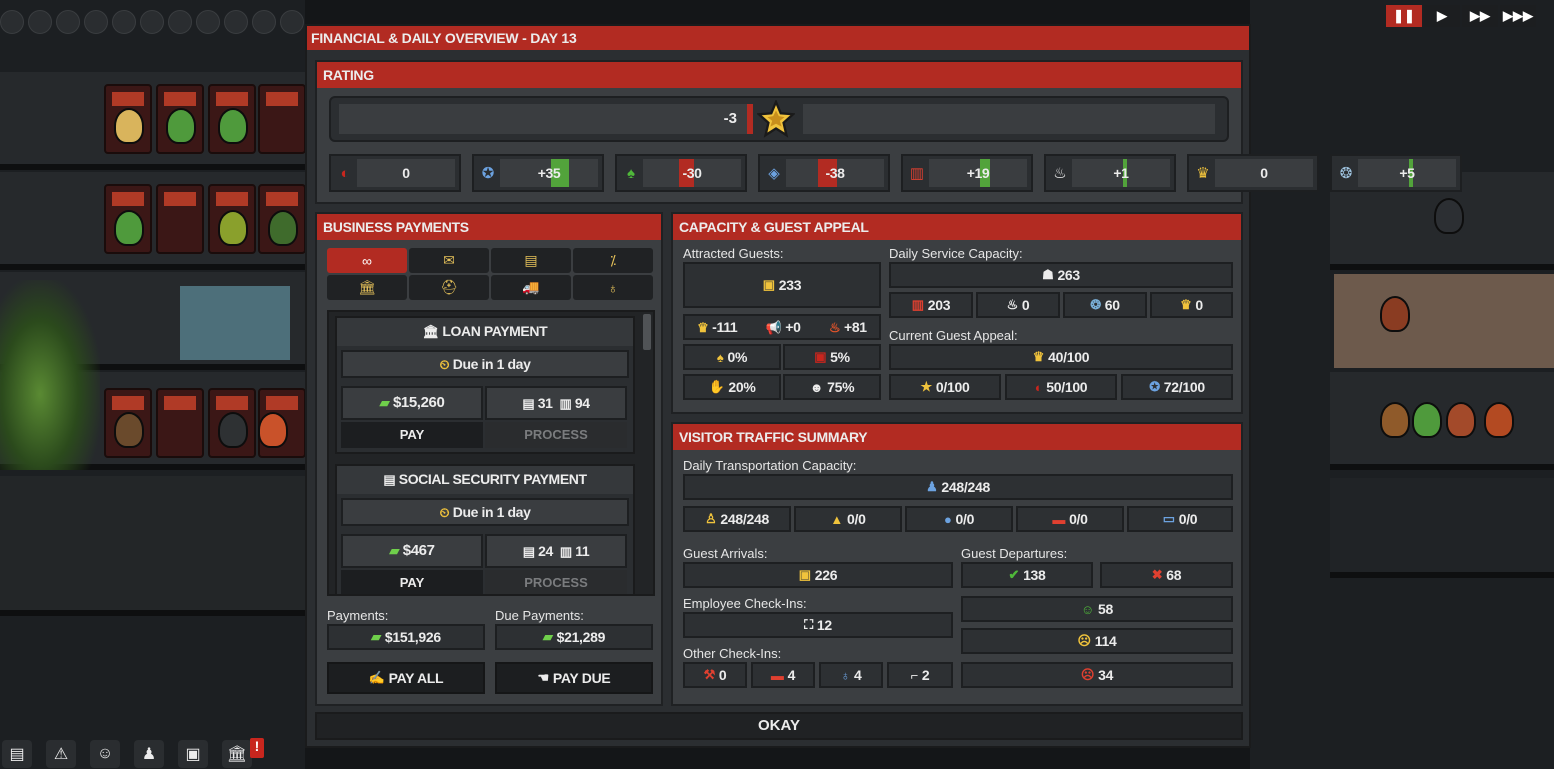  What do you see at coordinates (1084, 640) in the screenshot?
I see `neutral-face-icon: ☹` at bounding box center [1084, 640].